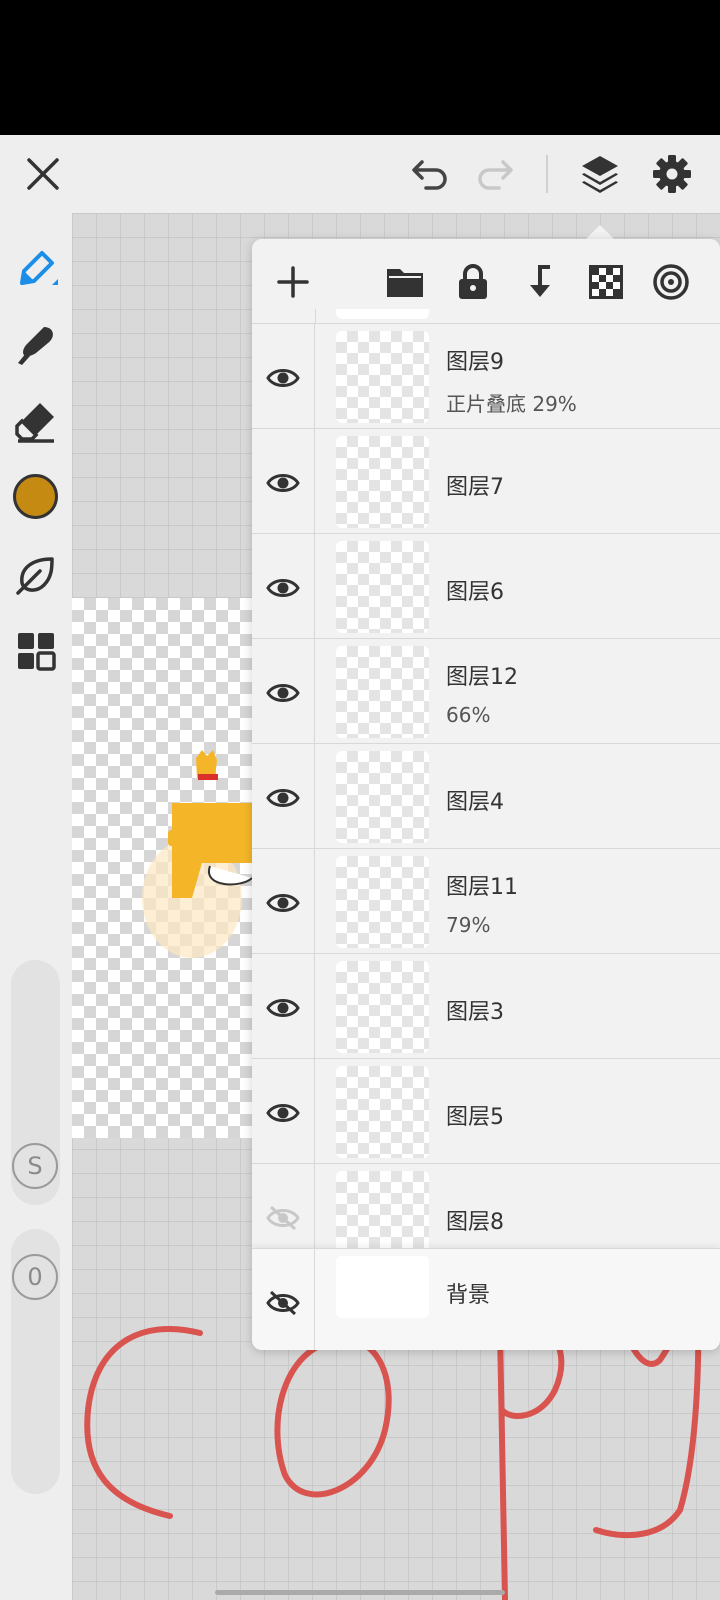  I want to click on layer-row: 图层7, so click(486, 482).